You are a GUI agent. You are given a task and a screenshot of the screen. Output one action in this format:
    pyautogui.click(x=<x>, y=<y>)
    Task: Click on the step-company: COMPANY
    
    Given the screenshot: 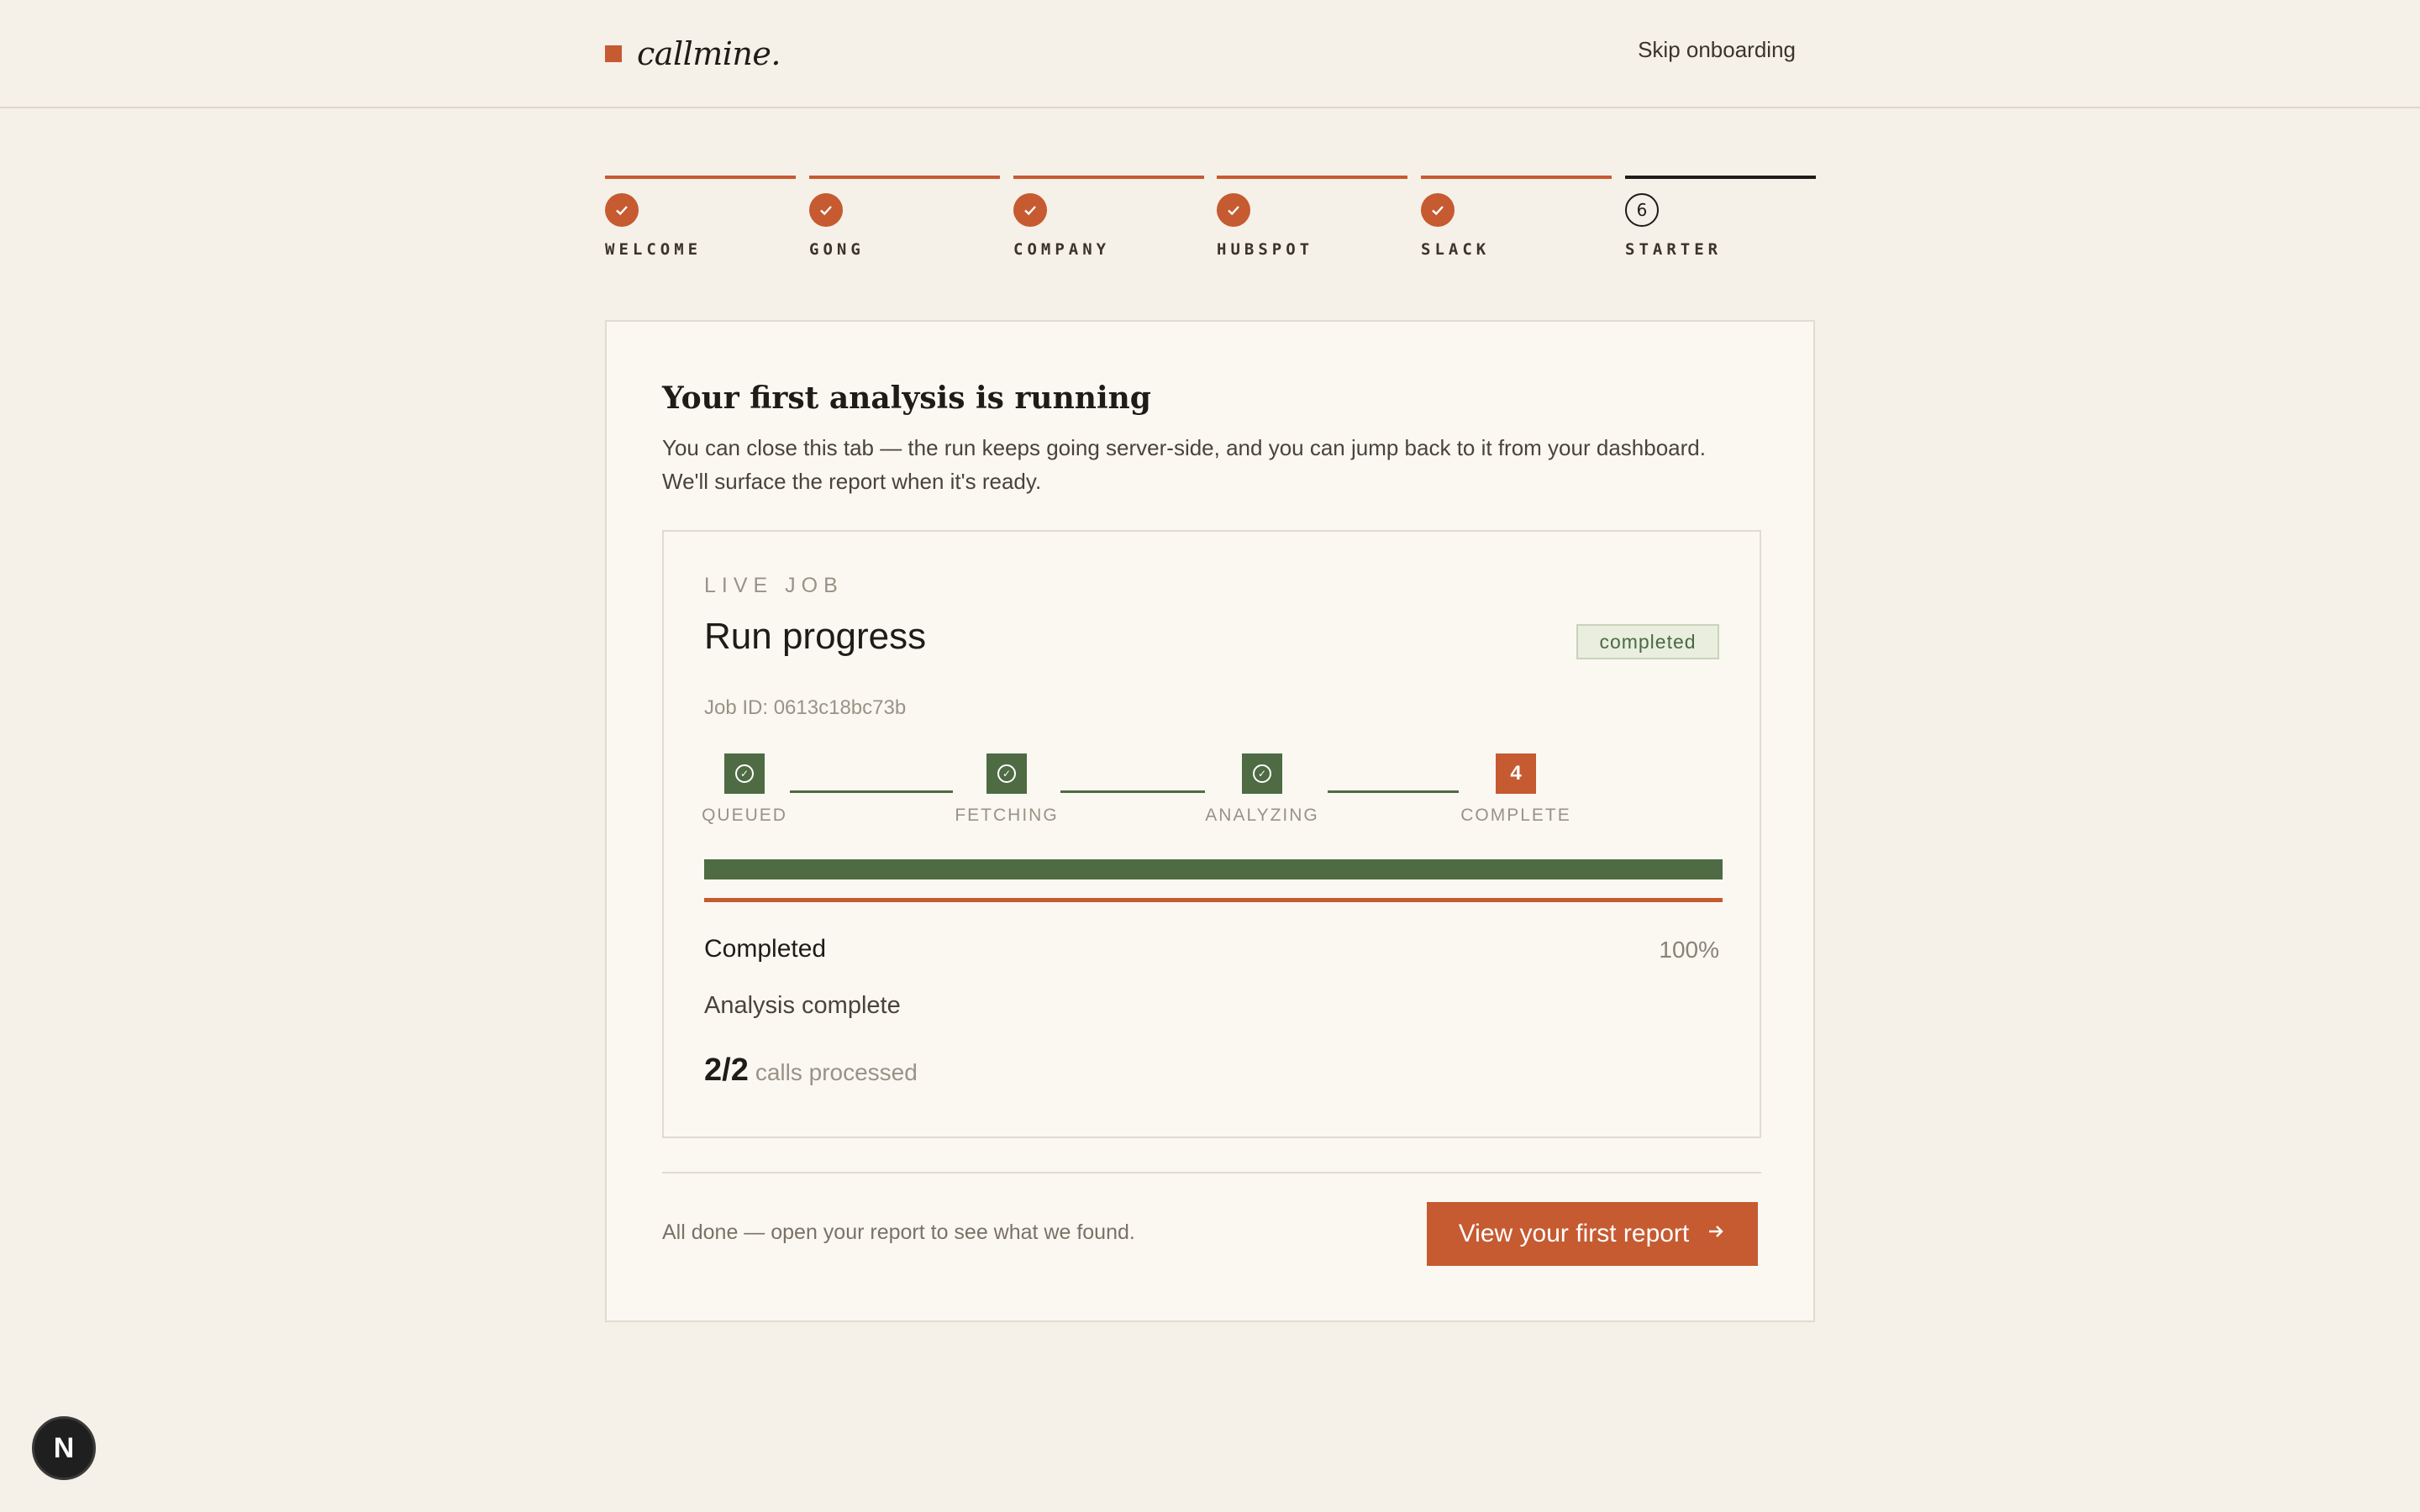 What is the action you would take?
    pyautogui.click(x=1108, y=217)
    